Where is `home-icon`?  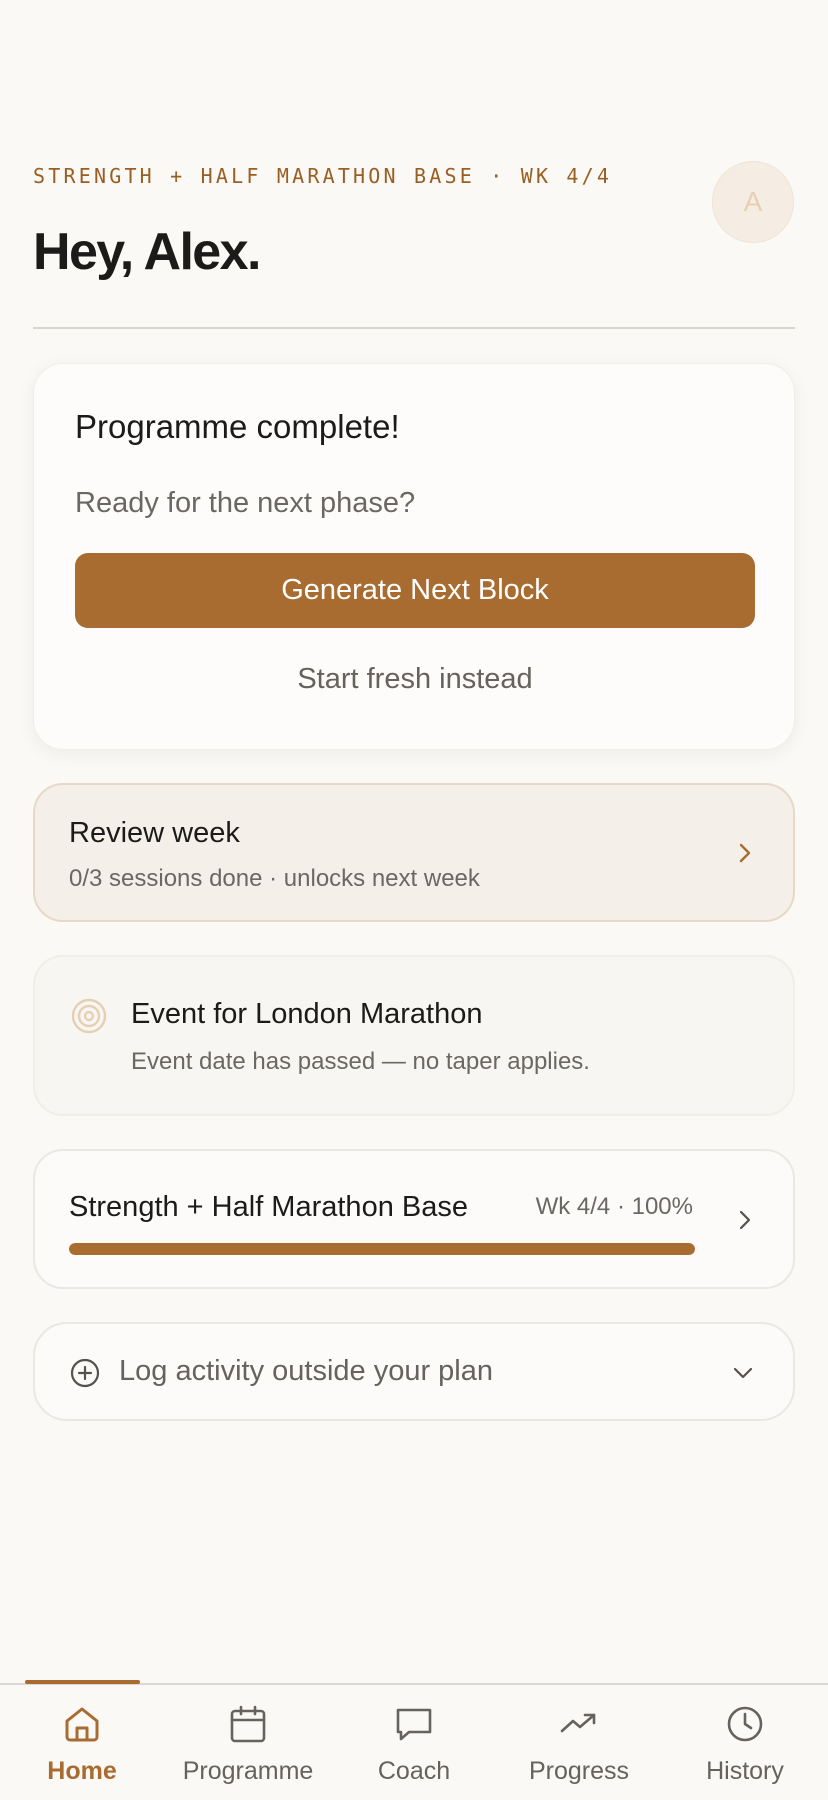 home-icon is located at coordinates (82, 1724).